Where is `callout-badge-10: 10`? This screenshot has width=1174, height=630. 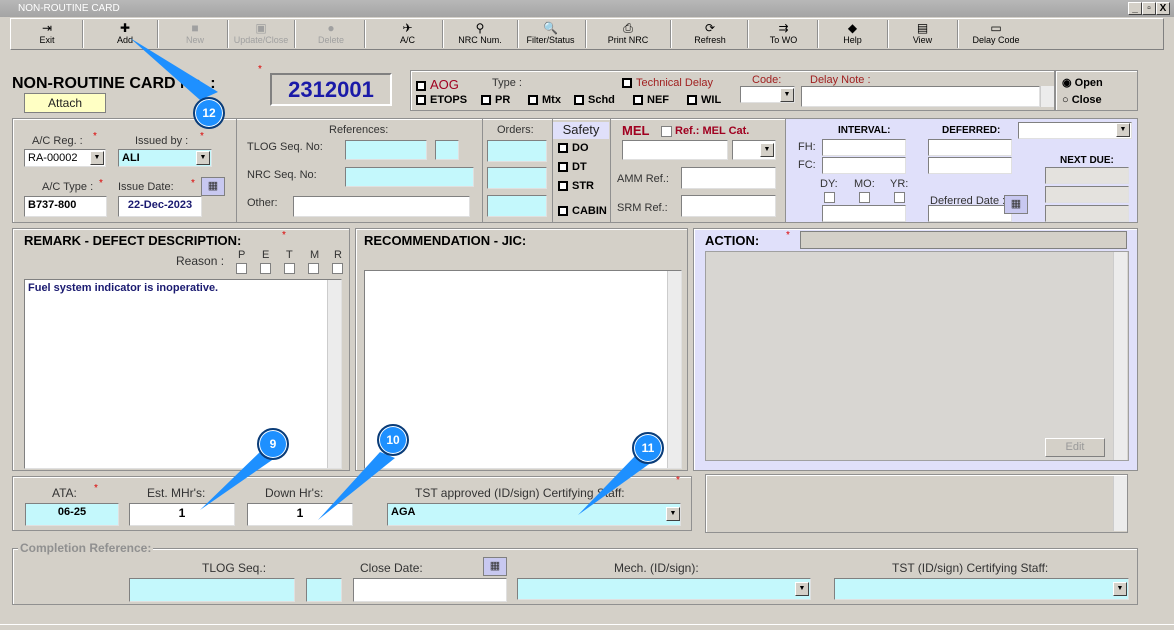
callout-badge-10: 10 is located at coordinates (393, 440).